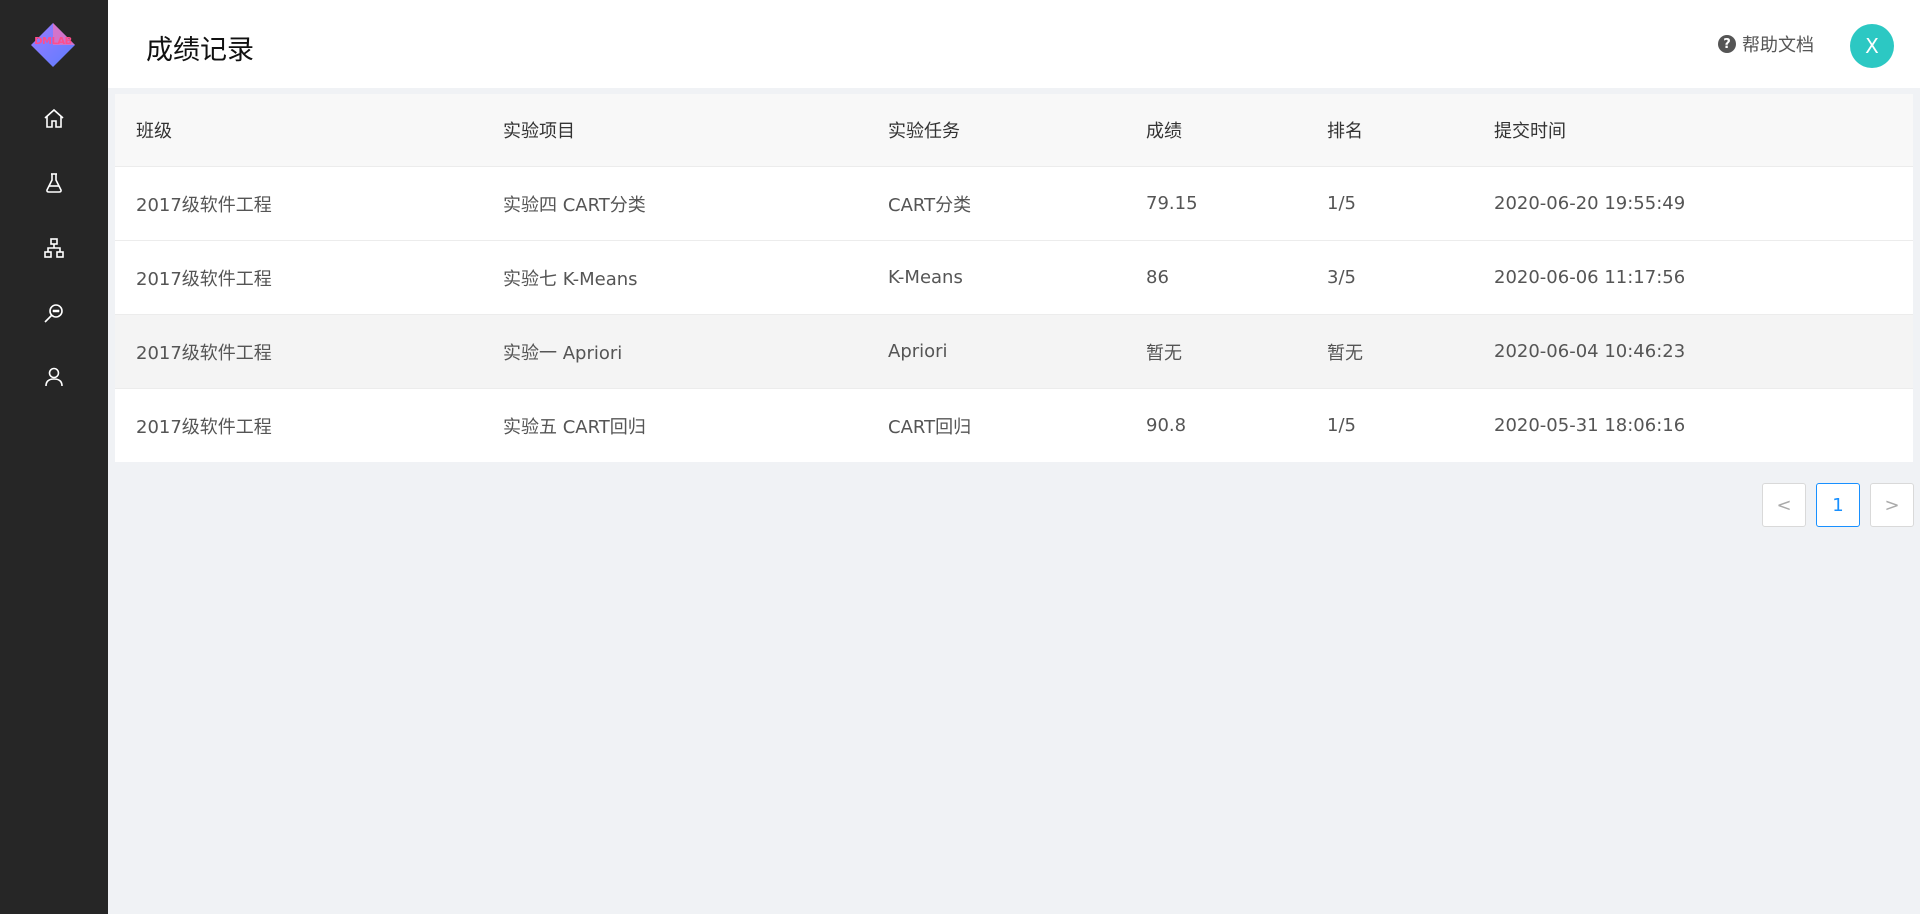 Image resolution: width=1920 pixels, height=914 pixels. What do you see at coordinates (1157, 277) in the screenshot?
I see `cell-score: 86` at bounding box center [1157, 277].